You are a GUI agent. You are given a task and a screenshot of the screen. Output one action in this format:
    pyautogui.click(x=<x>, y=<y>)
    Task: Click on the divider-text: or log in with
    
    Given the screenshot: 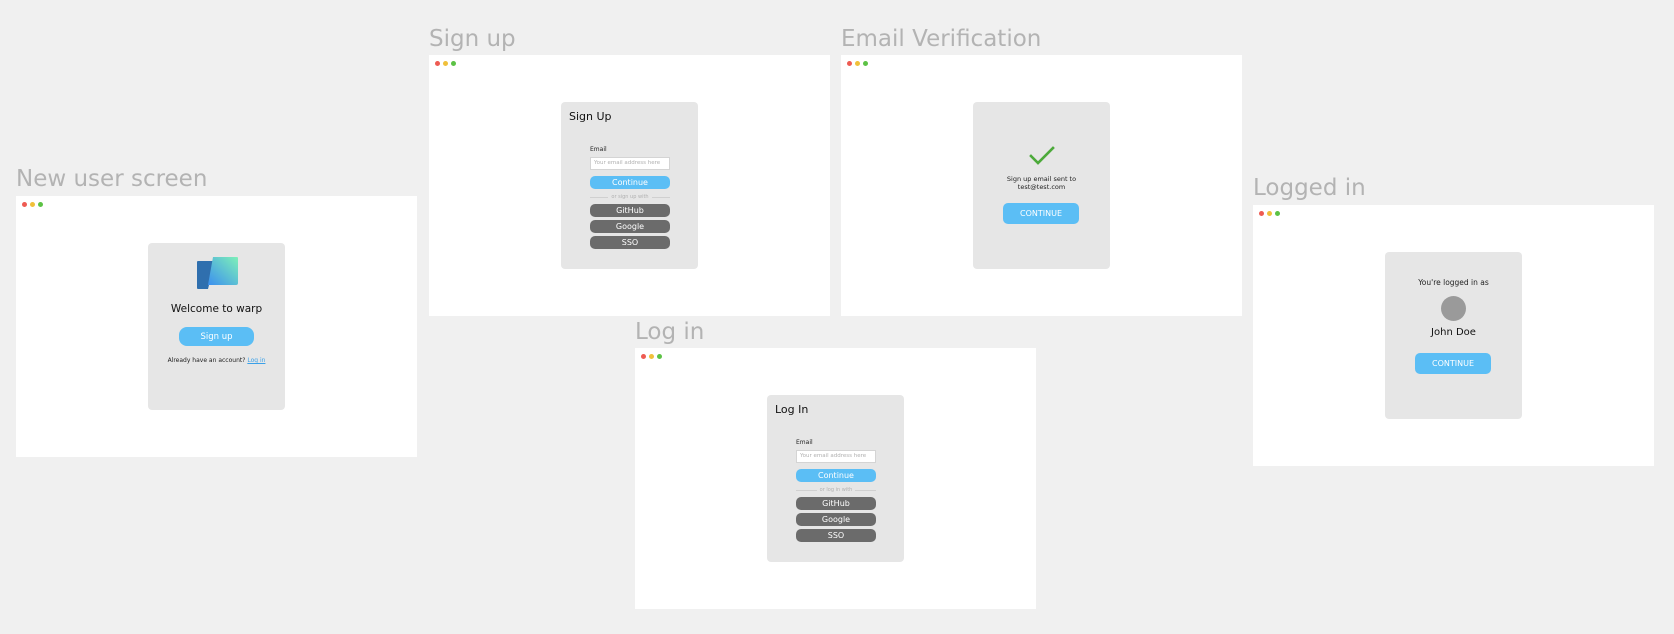 What is the action you would take?
    pyautogui.click(x=836, y=490)
    